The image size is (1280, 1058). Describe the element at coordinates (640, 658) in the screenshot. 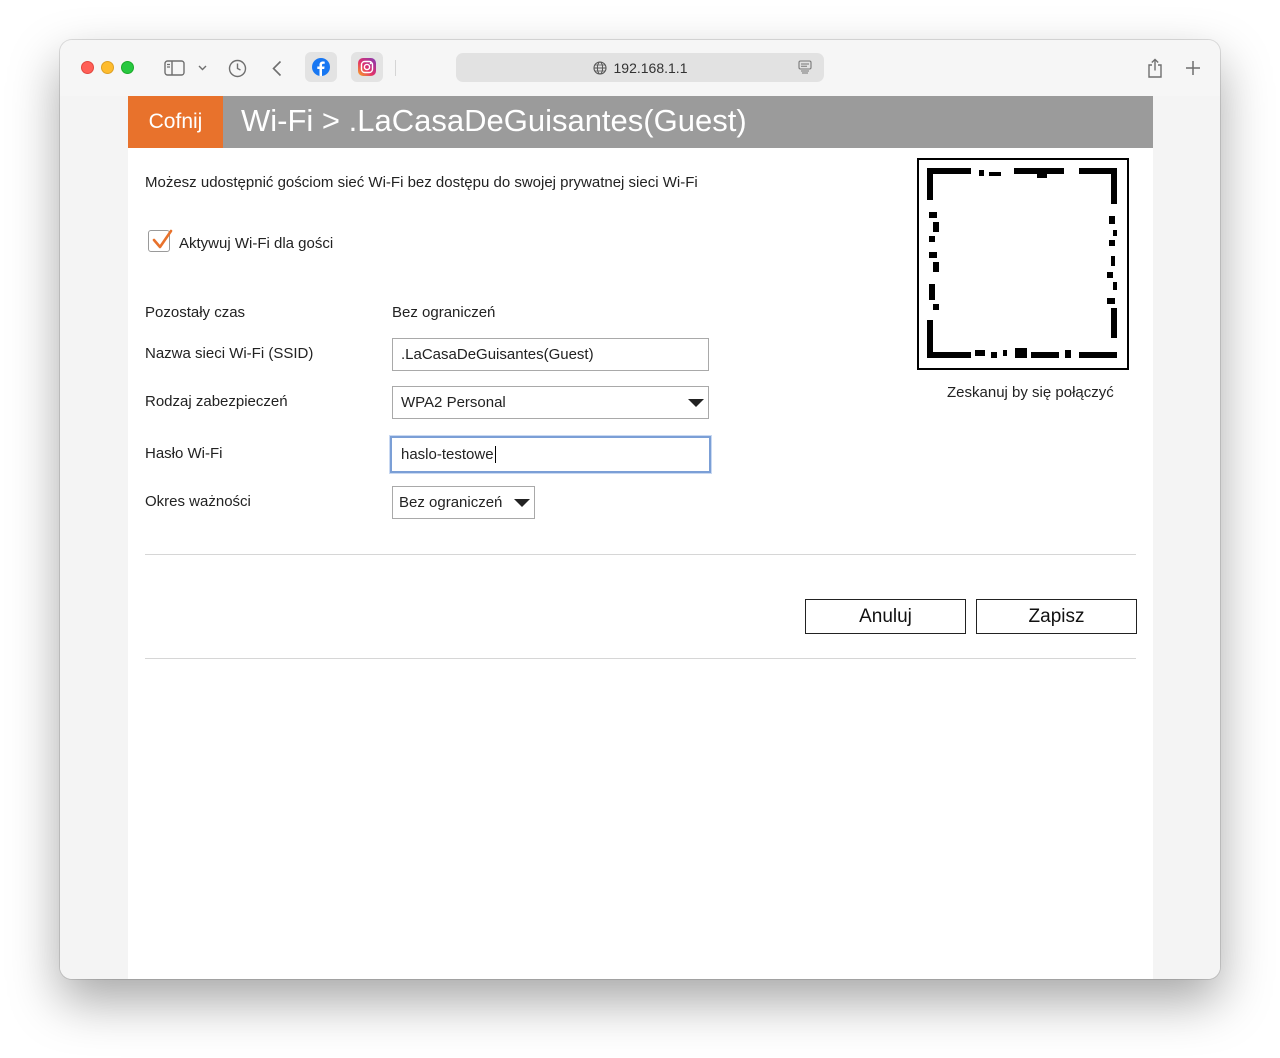

I see `divider-bottom` at that location.